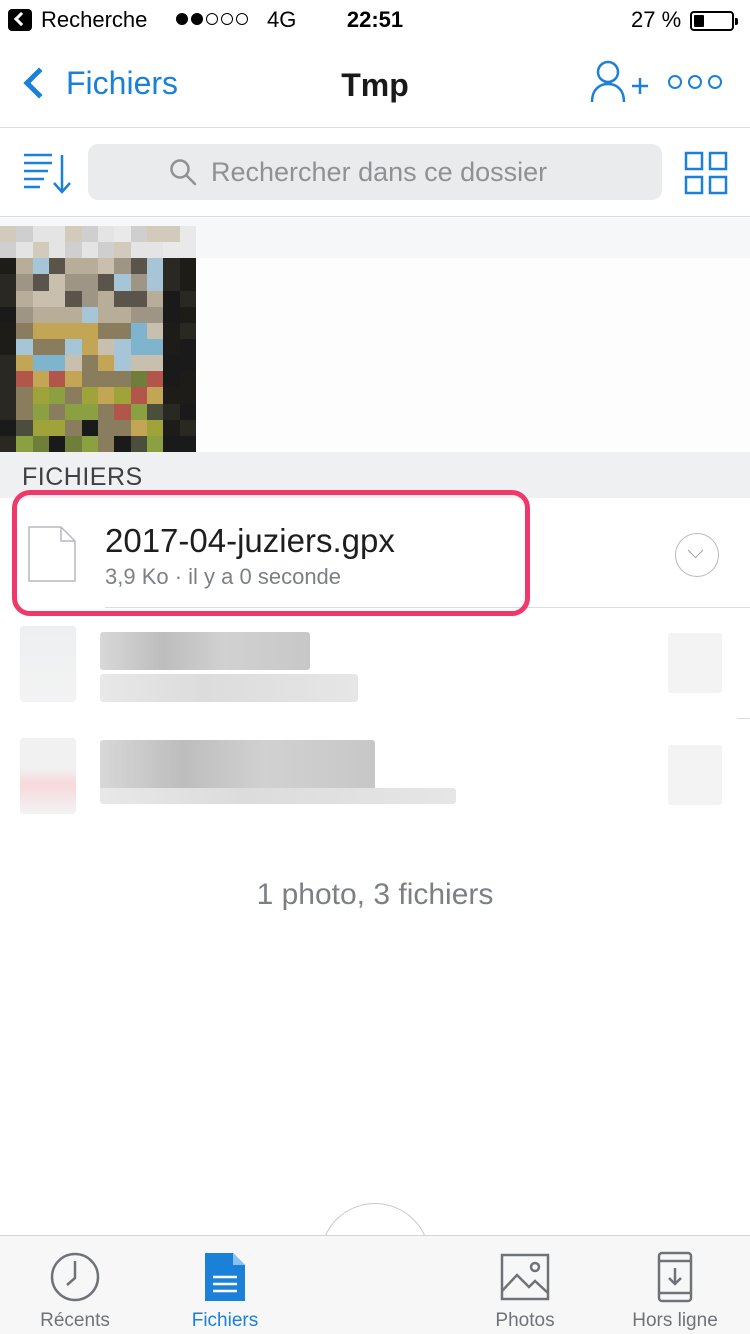 The width and height of the screenshot is (750, 1334). Describe the element at coordinates (225, 1285) in the screenshot. I see `tab-files: Fichiers` at that location.